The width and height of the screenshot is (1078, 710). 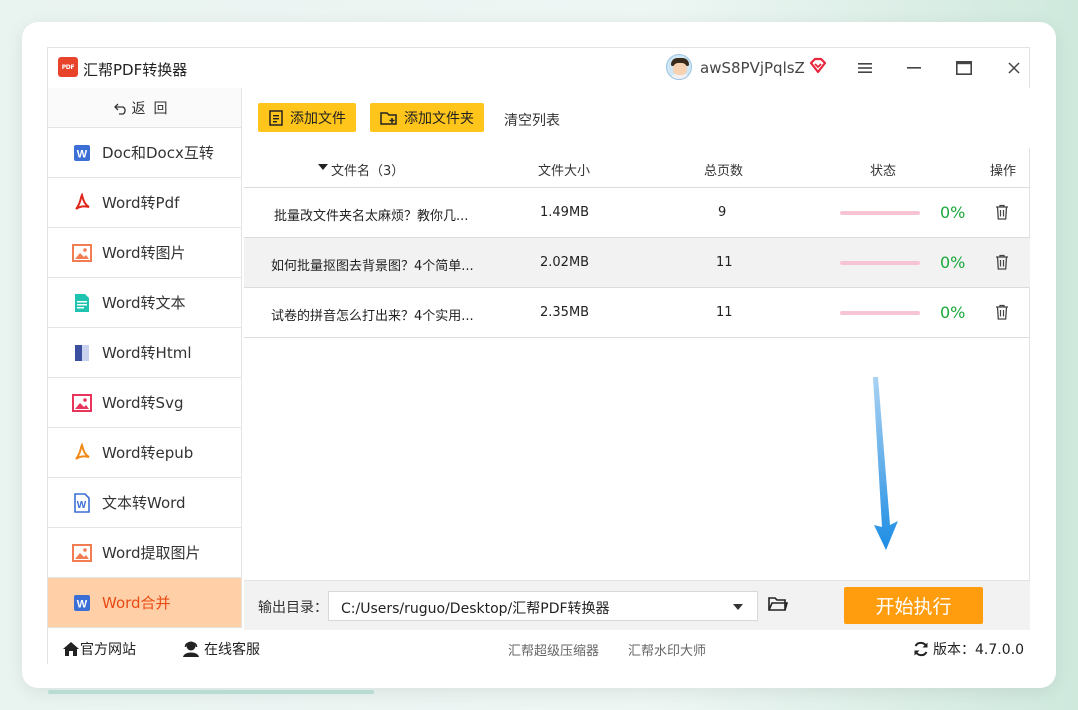 I want to click on sidebar-item-label: 文本转Word, so click(x=144, y=503).